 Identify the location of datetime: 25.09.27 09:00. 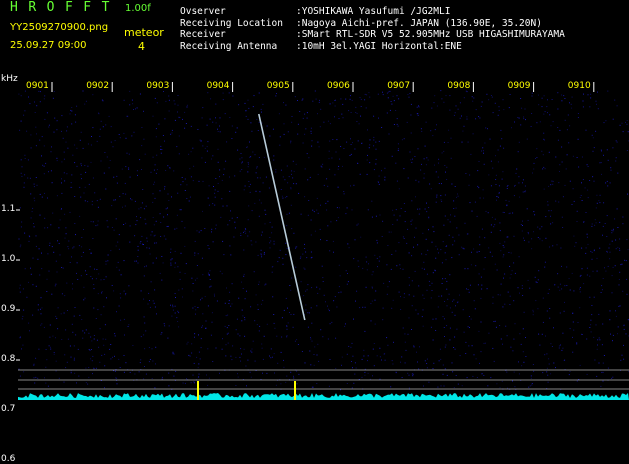
(48, 45).